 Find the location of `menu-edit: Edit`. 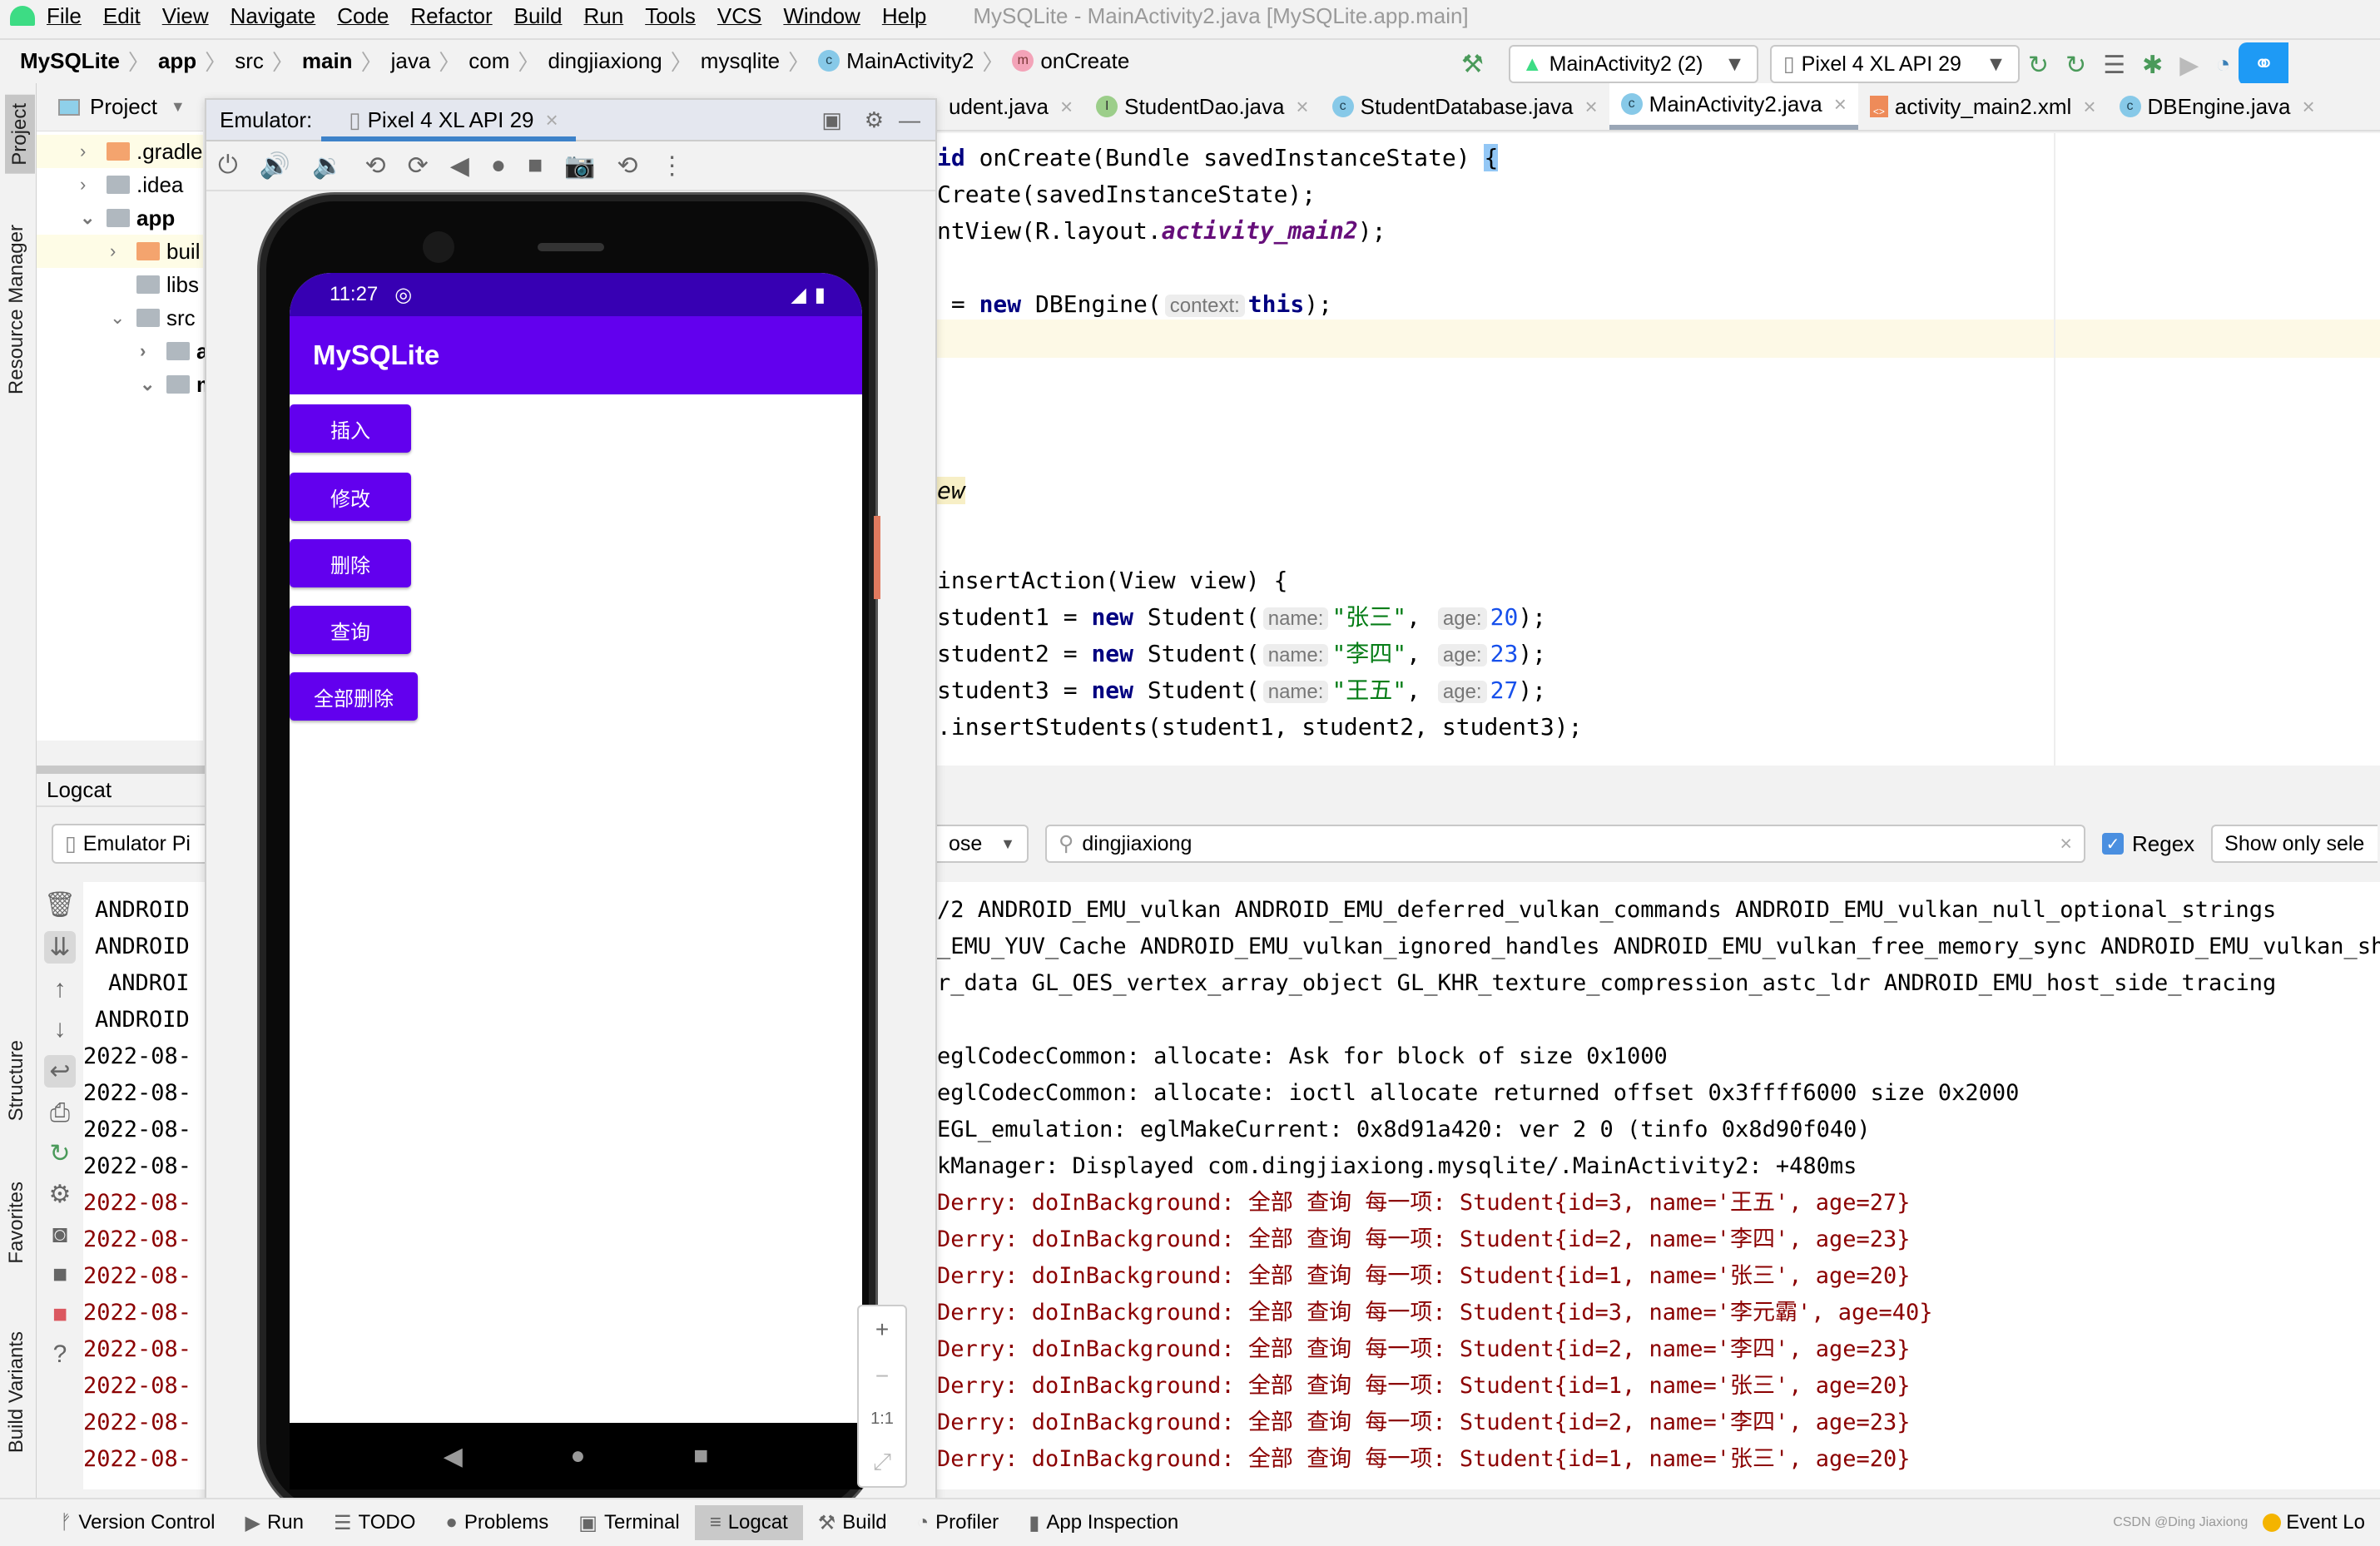

menu-edit: Edit is located at coordinates (122, 16).